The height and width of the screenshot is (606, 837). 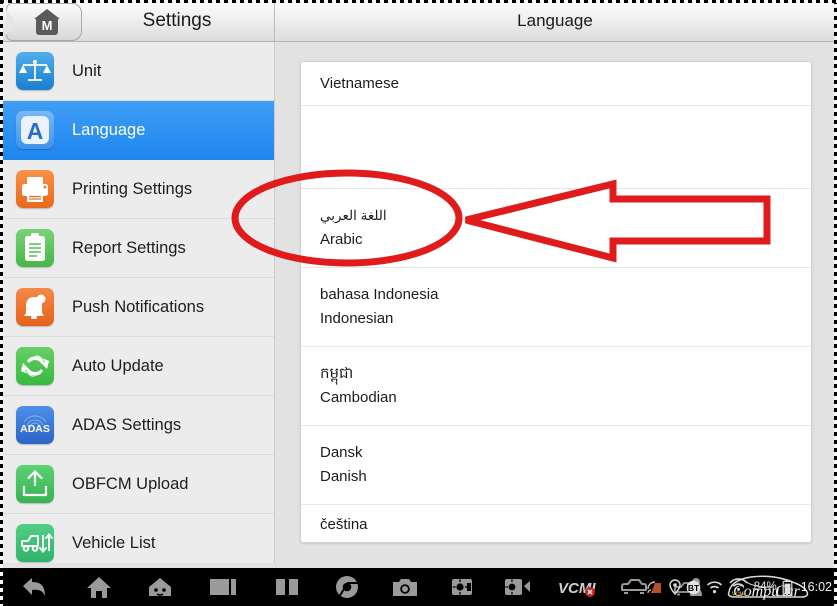 What do you see at coordinates (132, 188) in the screenshot?
I see `sidebar-item-label: Printing Settings` at bounding box center [132, 188].